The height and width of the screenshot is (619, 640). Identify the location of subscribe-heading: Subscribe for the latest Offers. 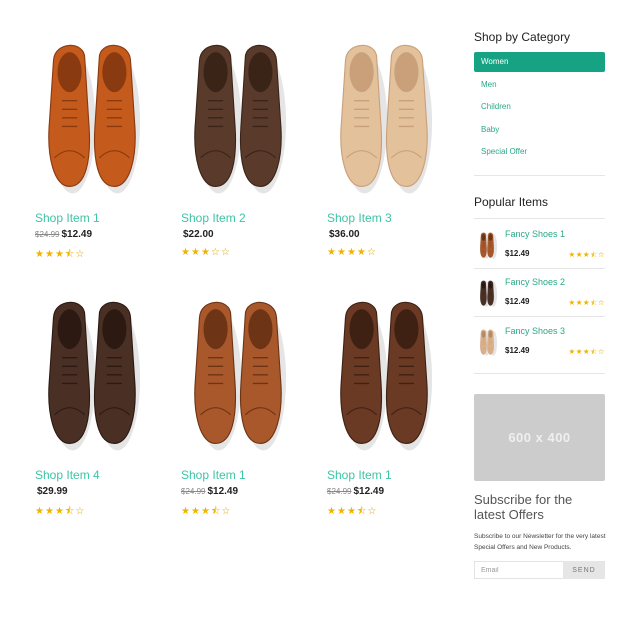
(523, 507).